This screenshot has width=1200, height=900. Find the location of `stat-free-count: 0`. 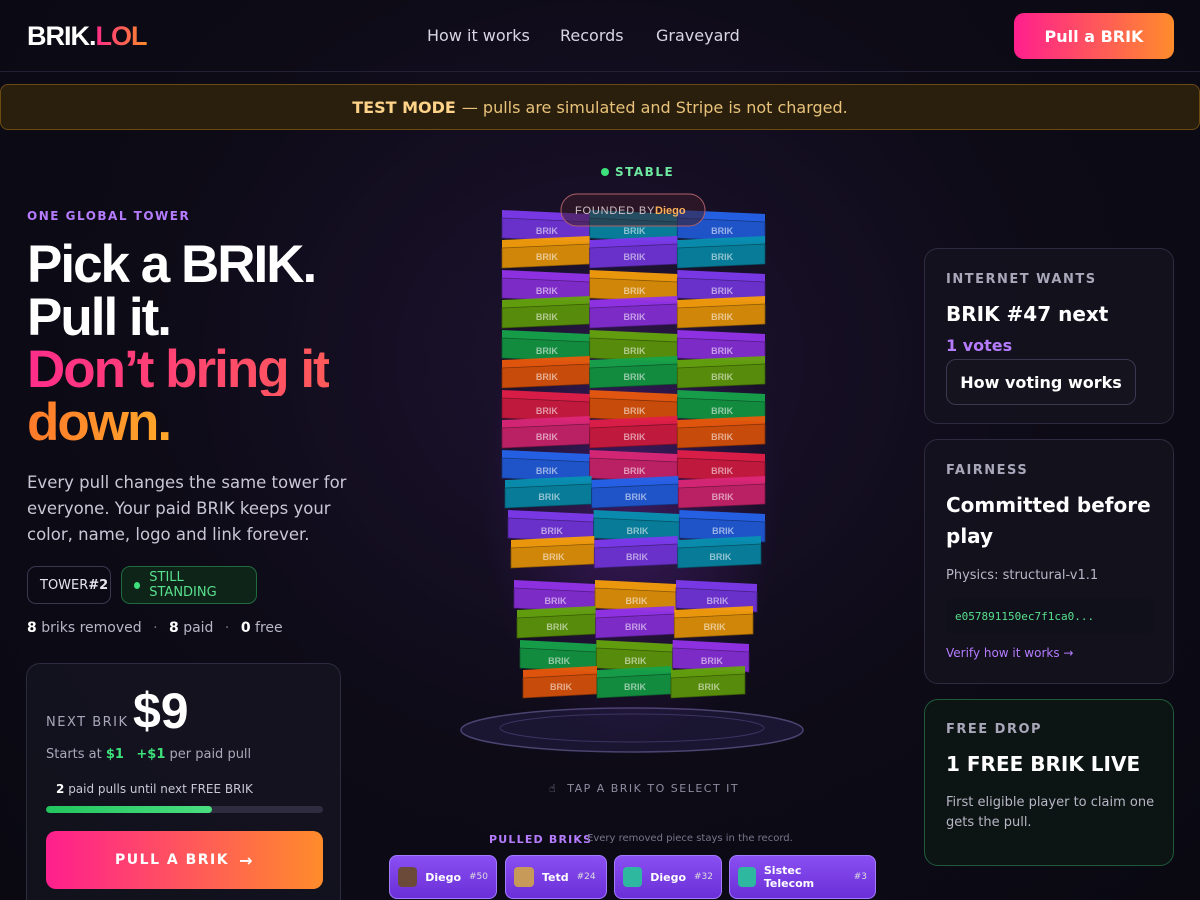

stat-free-count: 0 is located at coordinates (245, 628).